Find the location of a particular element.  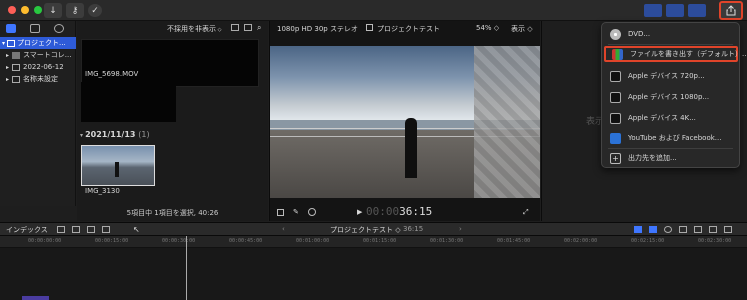

zoom-popup: 54% ◇ is located at coordinates (487, 28).